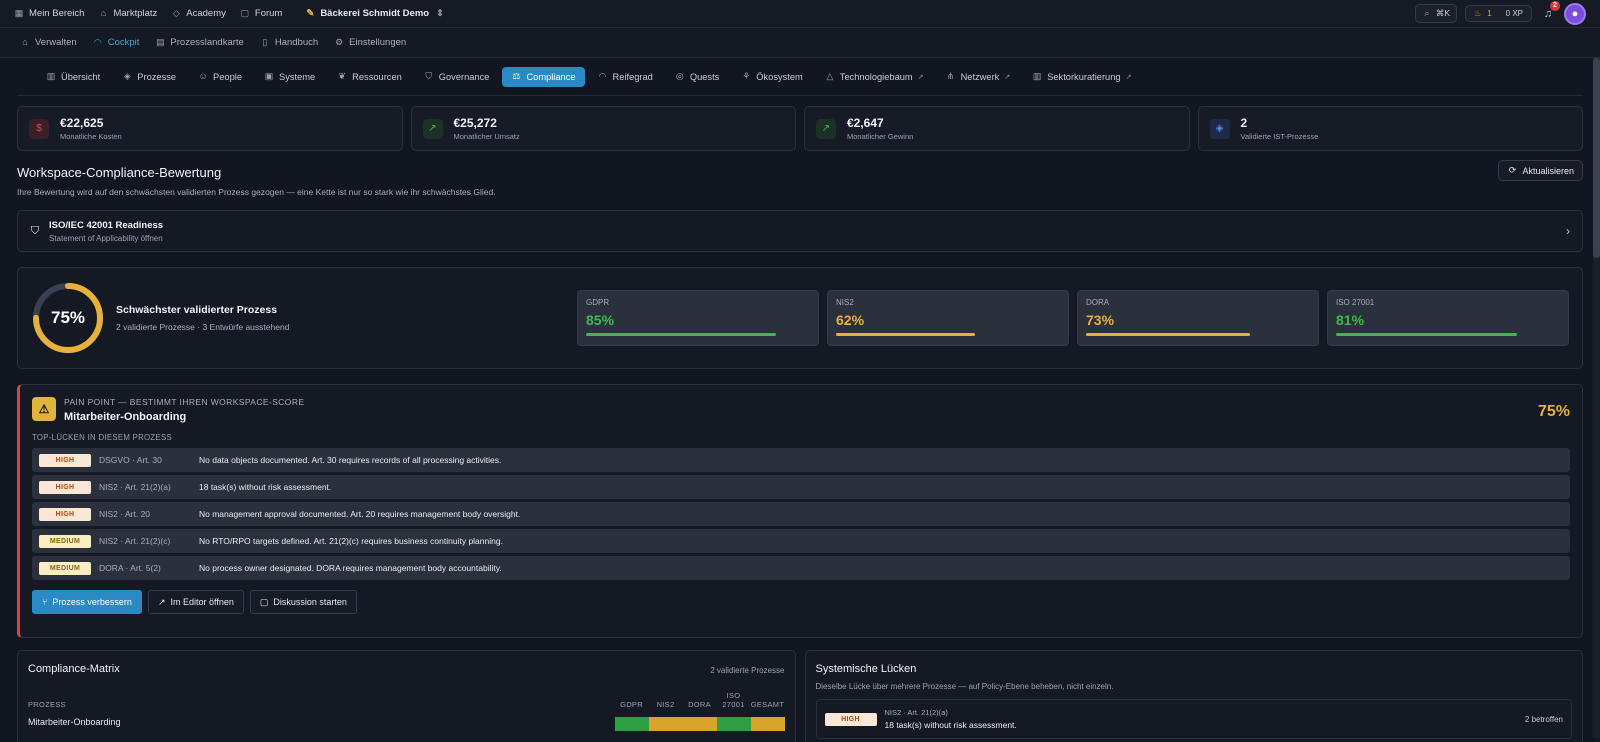 The image size is (1600, 742). I want to click on tab-ressourcen: ❦ Ressourcen, so click(369, 77).